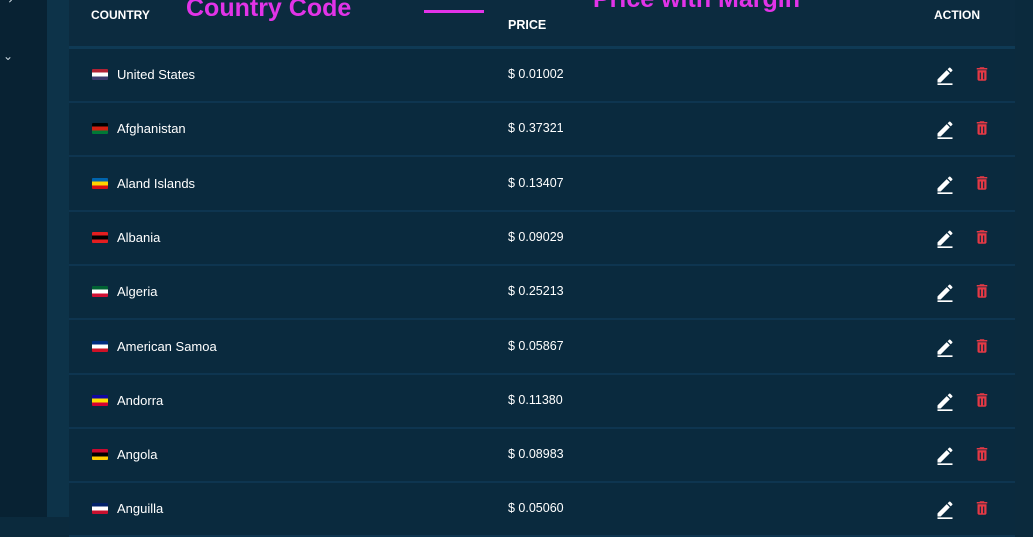 This screenshot has width=1033, height=537. I want to click on country-name: Anguilla, so click(140, 509).